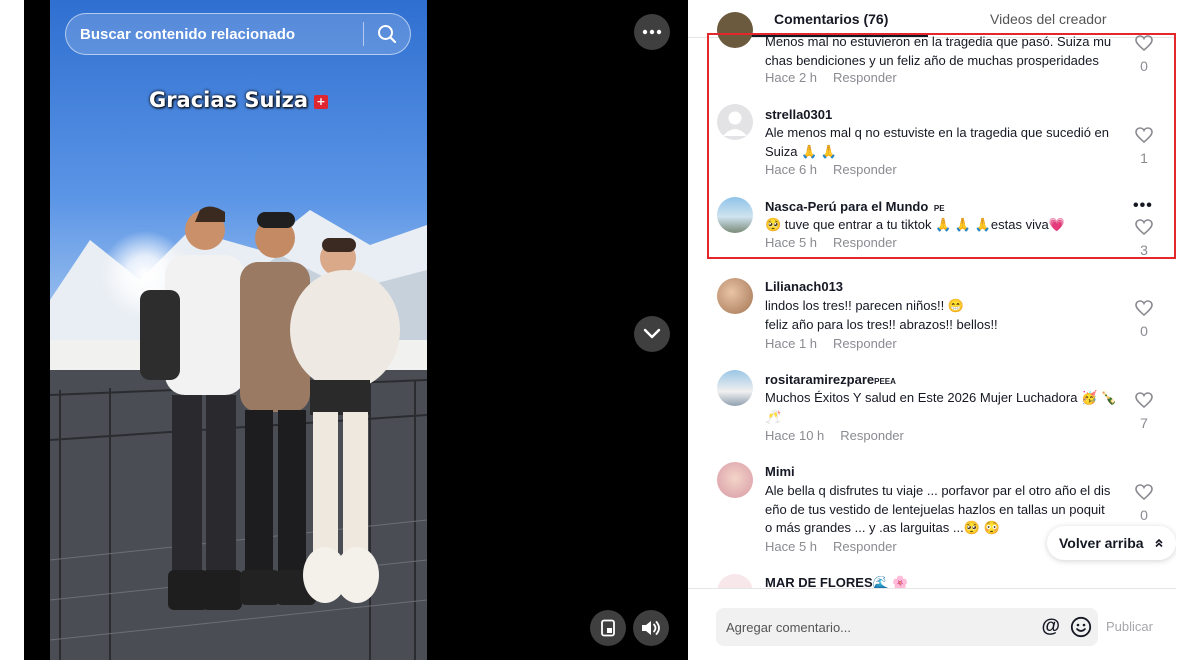 This screenshot has height=660, width=1200. What do you see at coordinates (228, 100) in the screenshot?
I see `overlay-text: Gracias Suiza` at bounding box center [228, 100].